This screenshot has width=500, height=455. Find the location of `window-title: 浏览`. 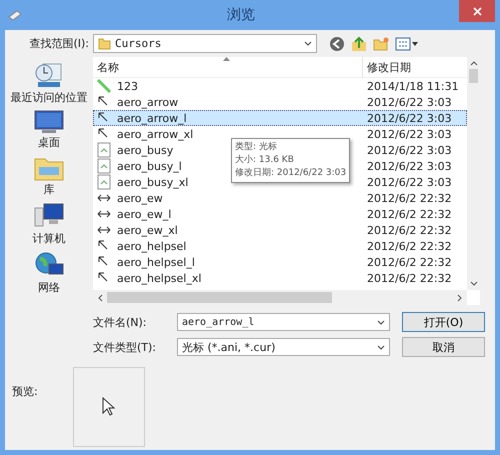

window-title: 浏览 is located at coordinates (241, 15).